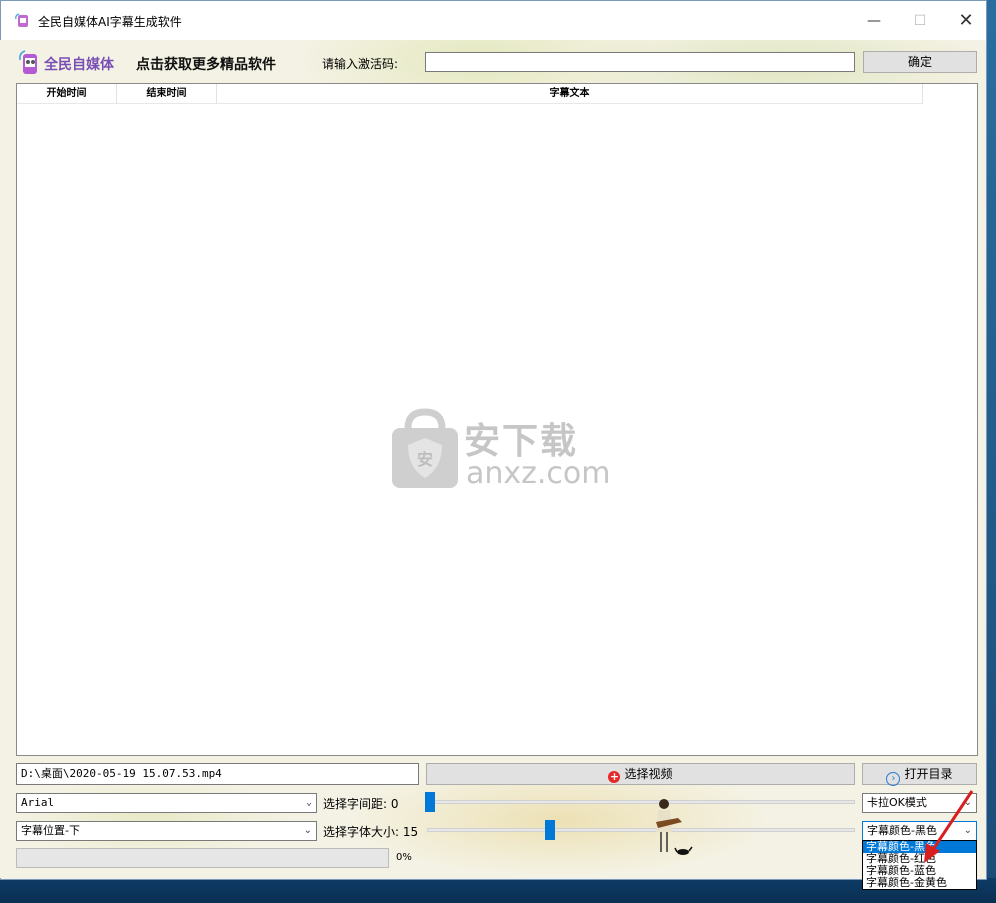  I want to click on progress-text: 0%, so click(404, 857).